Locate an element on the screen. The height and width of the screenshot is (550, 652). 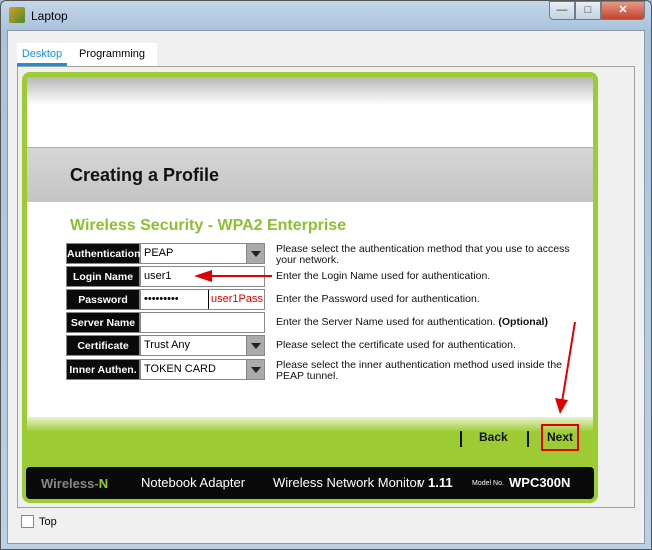
tab-desktop: Desktop is located at coordinates (42, 54).